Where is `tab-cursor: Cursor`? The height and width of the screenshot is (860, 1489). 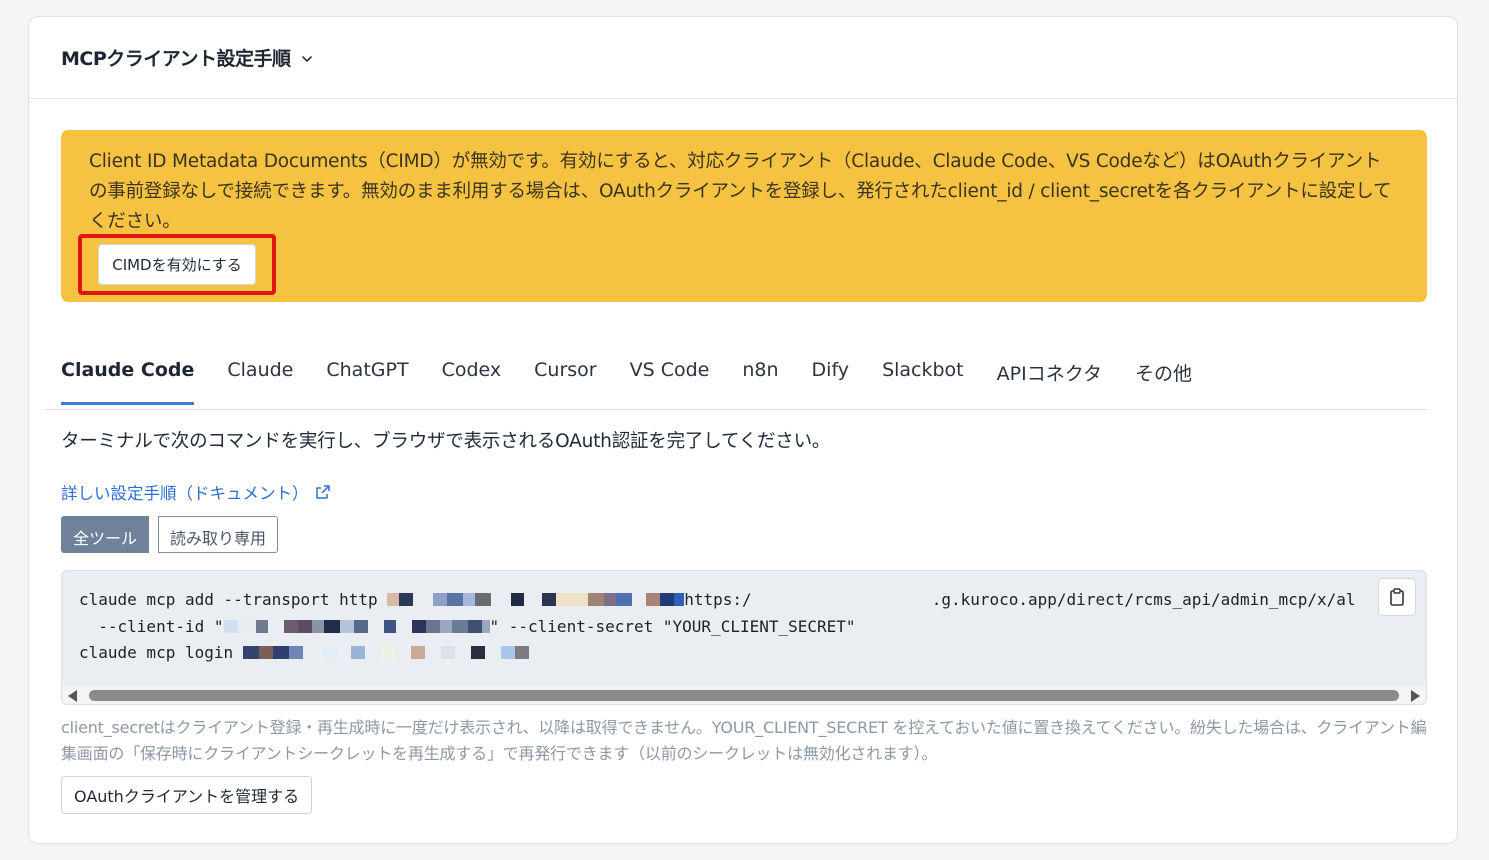 tab-cursor: Cursor is located at coordinates (565, 374).